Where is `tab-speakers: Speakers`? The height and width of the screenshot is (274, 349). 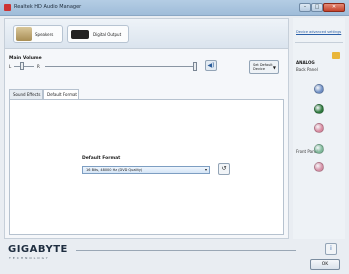
tab-speakers: Speakers is located at coordinates (38, 34).